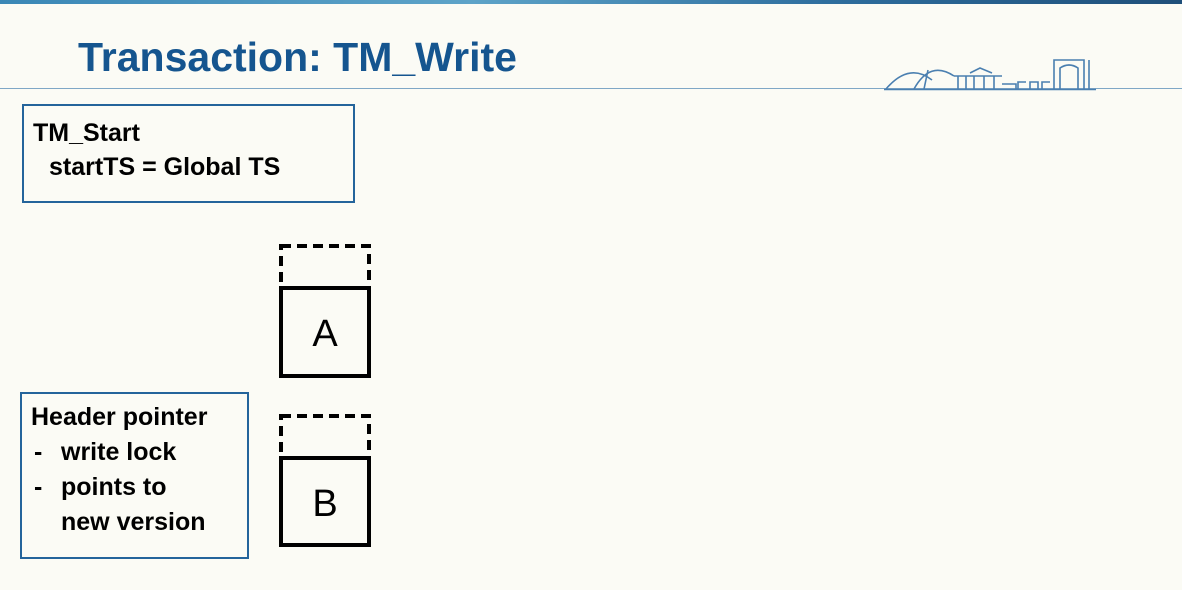  I want to click on university-bridge-logo-icon, so click(990, 75).